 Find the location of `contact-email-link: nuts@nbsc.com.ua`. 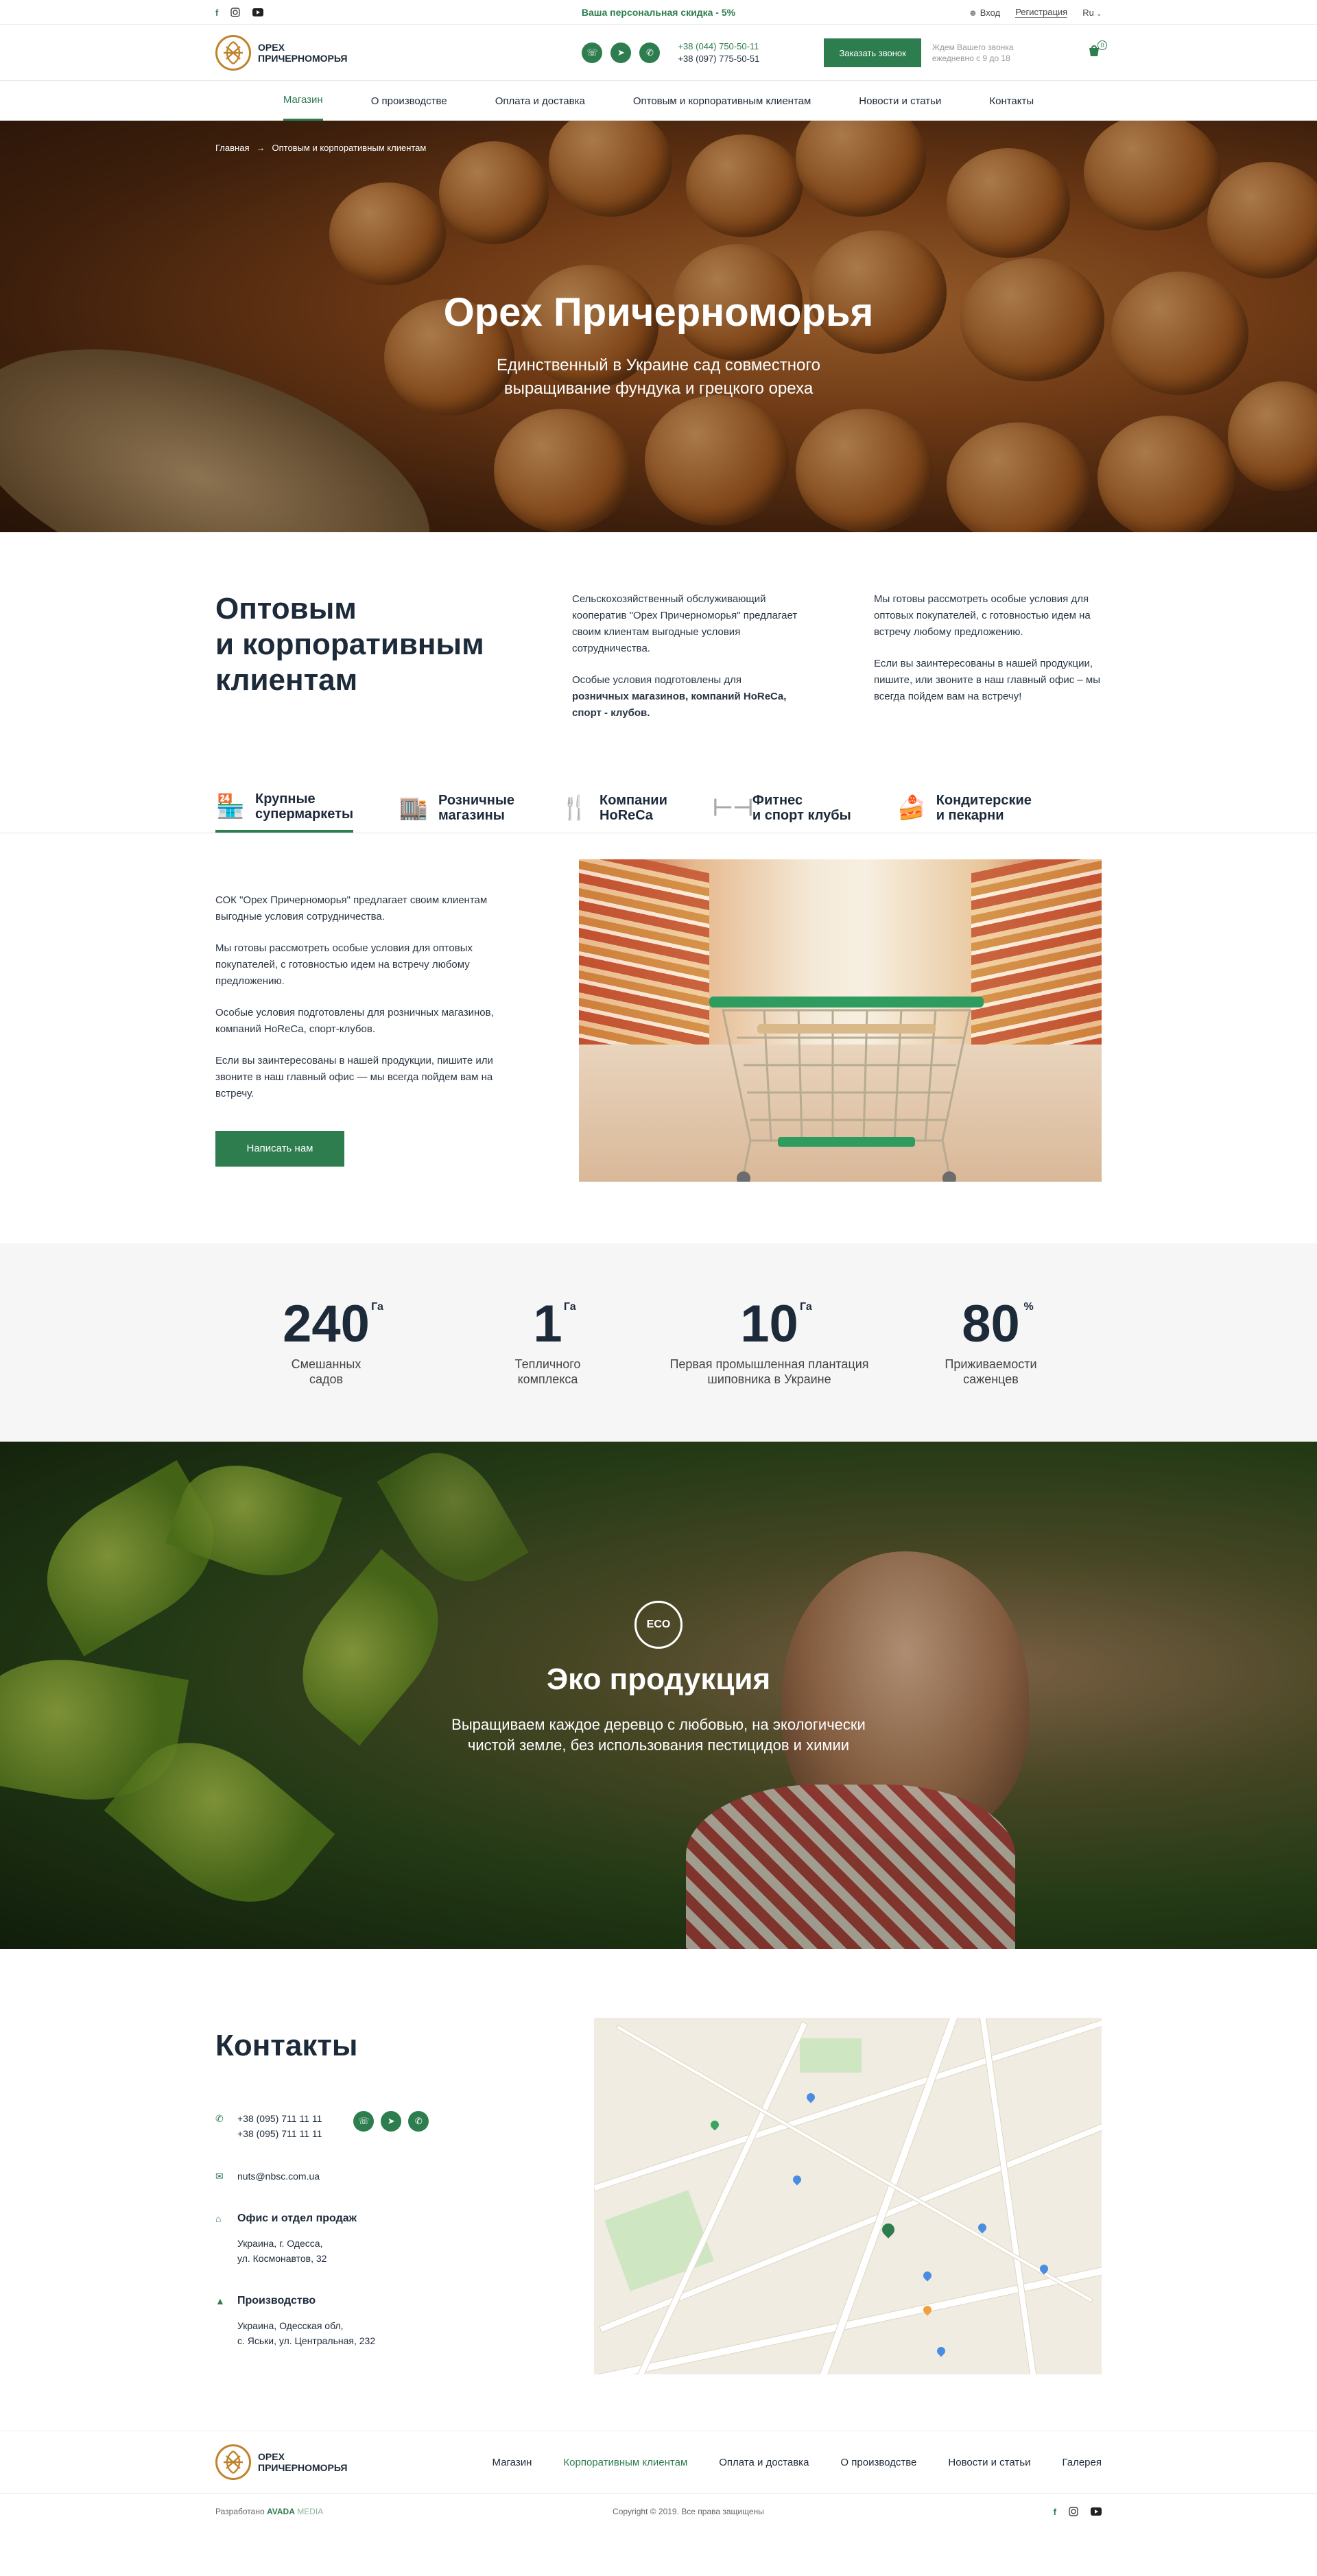

contact-email-link: nuts@nbsc.com.ua is located at coordinates (278, 2176).